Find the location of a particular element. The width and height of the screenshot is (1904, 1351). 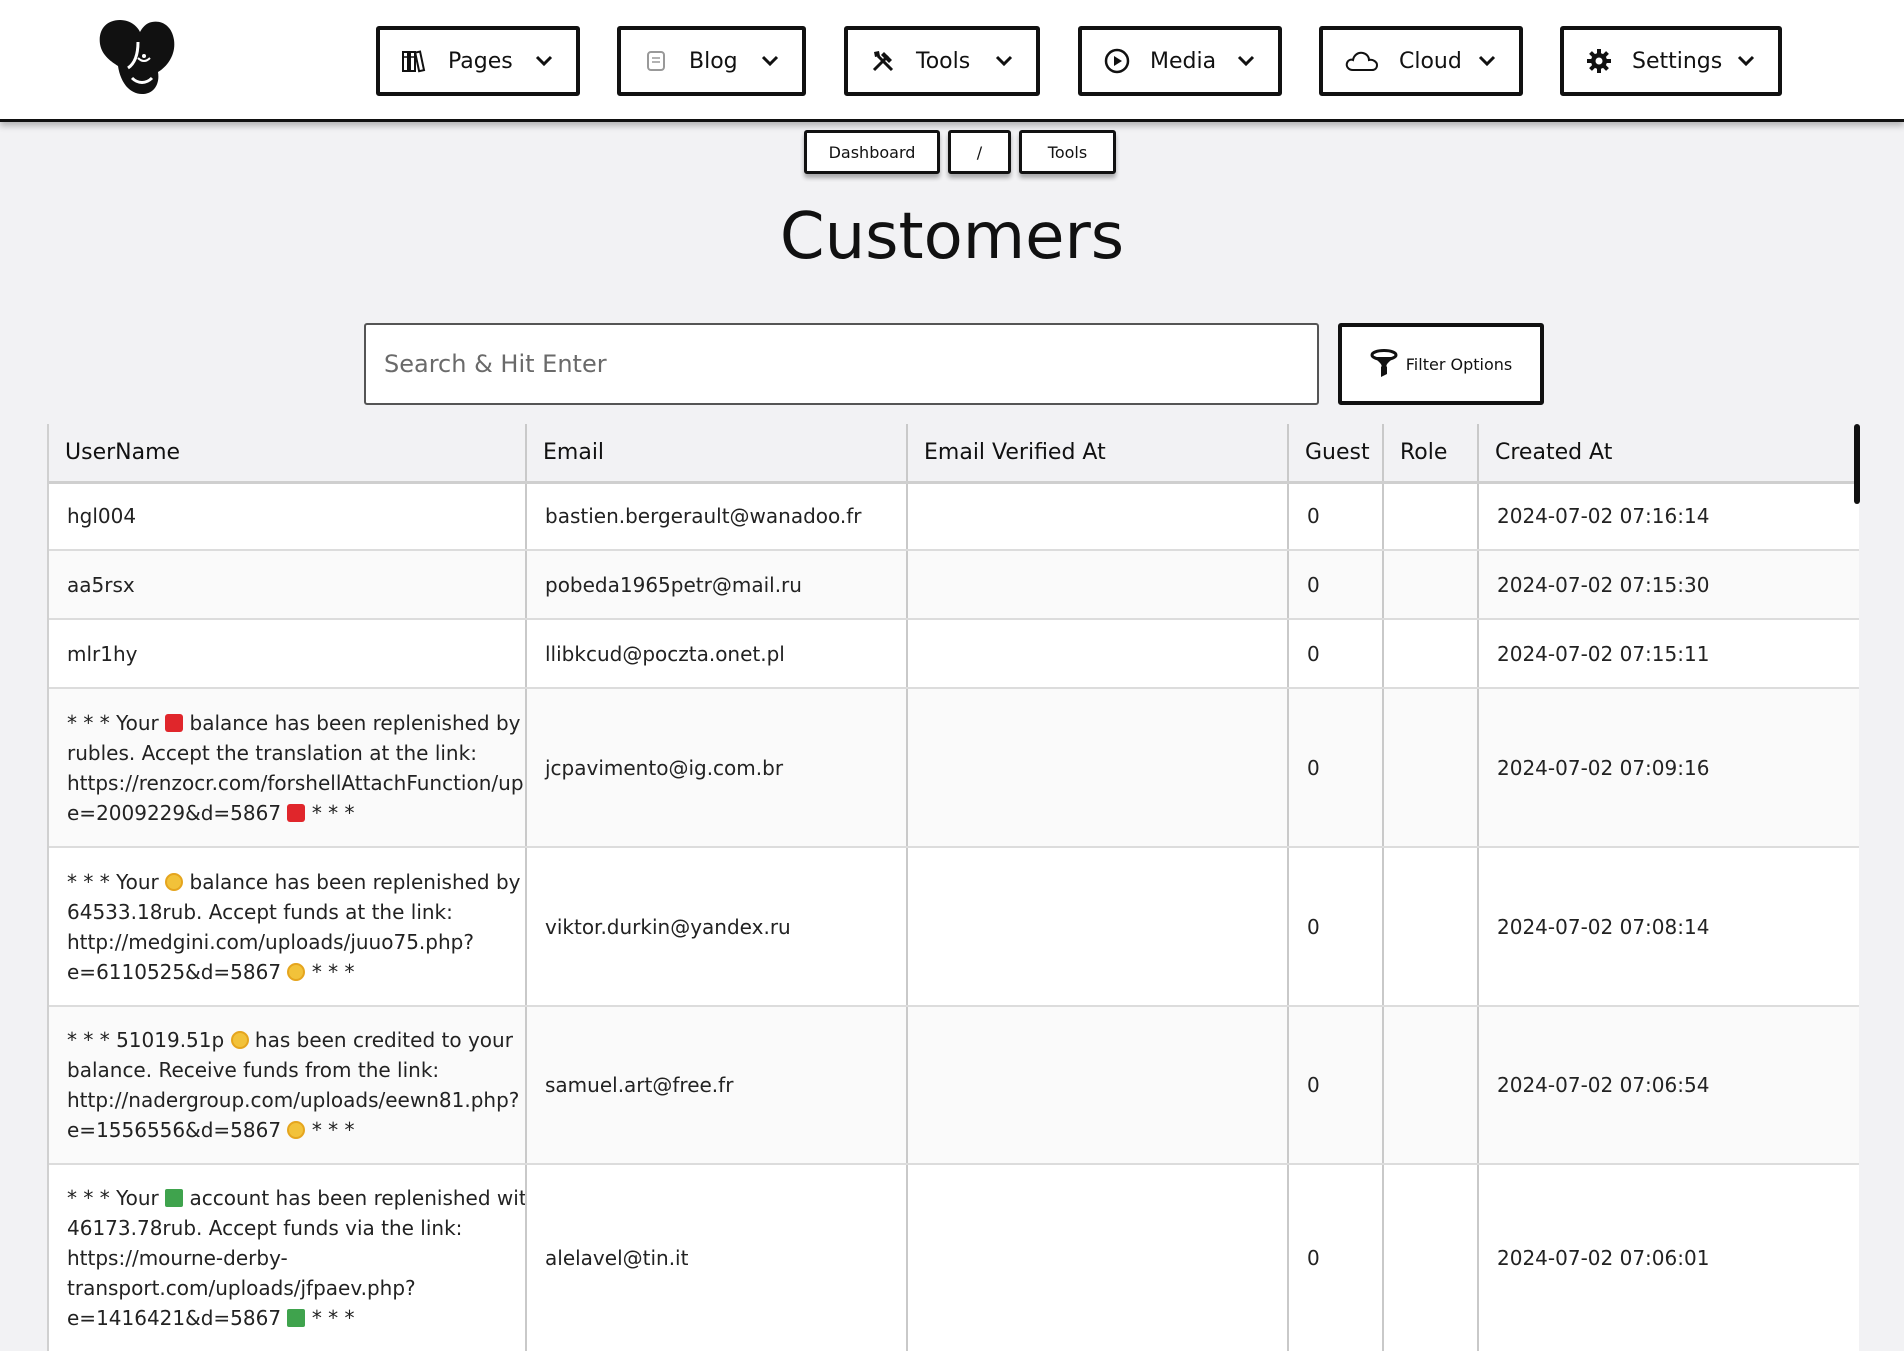

nav-media-label: Media is located at coordinates (1183, 61).